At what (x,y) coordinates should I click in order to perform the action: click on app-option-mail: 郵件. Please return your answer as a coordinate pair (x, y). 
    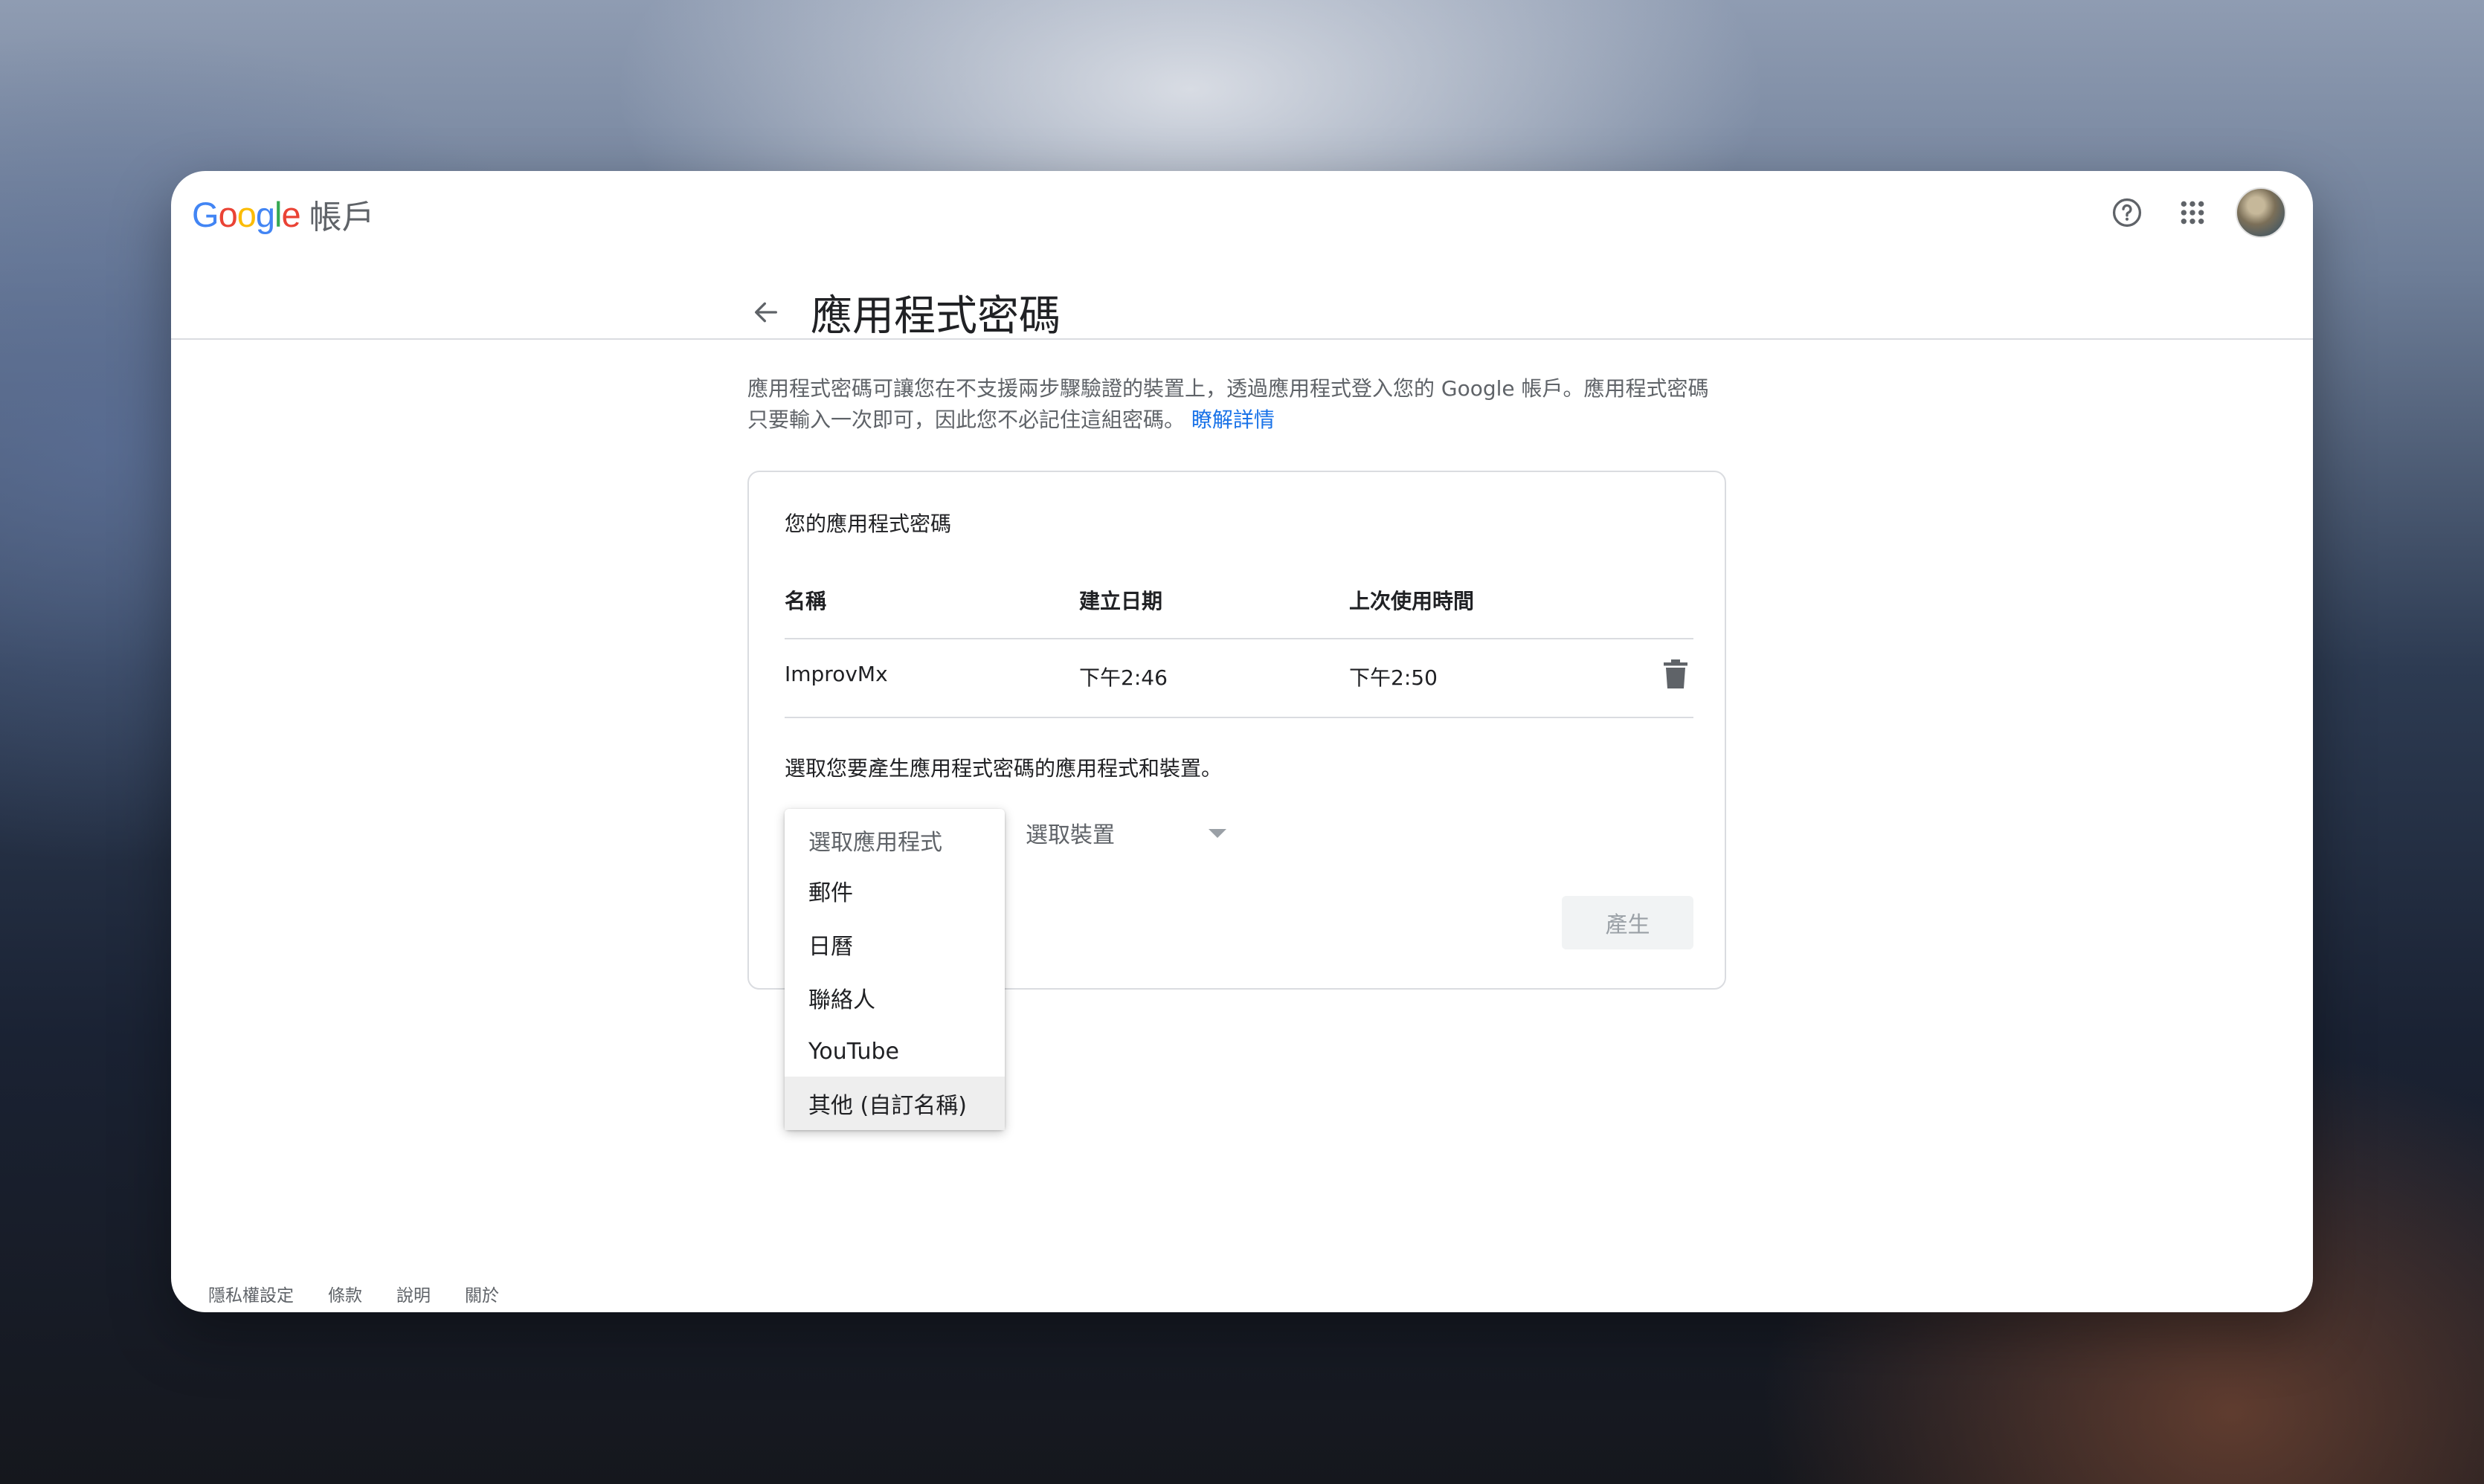
    Looking at the image, I should click on (895, 890).